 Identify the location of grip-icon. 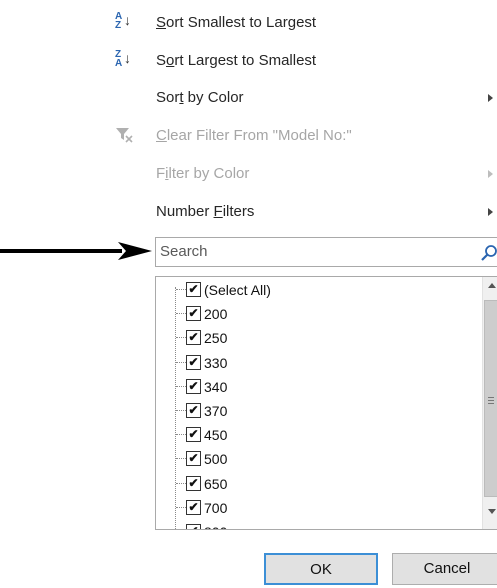
(491, 401).